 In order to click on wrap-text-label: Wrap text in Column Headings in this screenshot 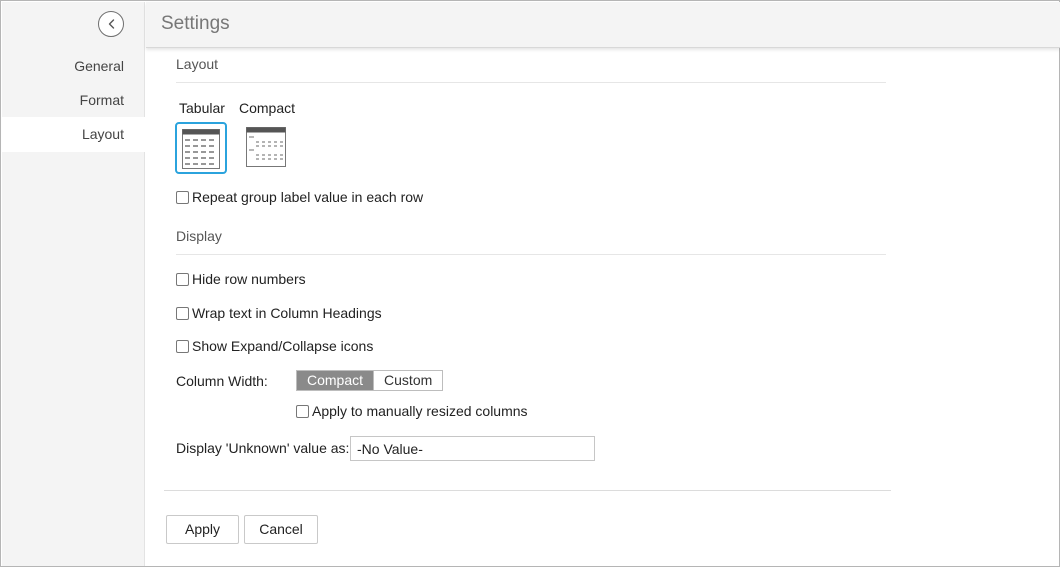, I will do `click(287, 313)`.